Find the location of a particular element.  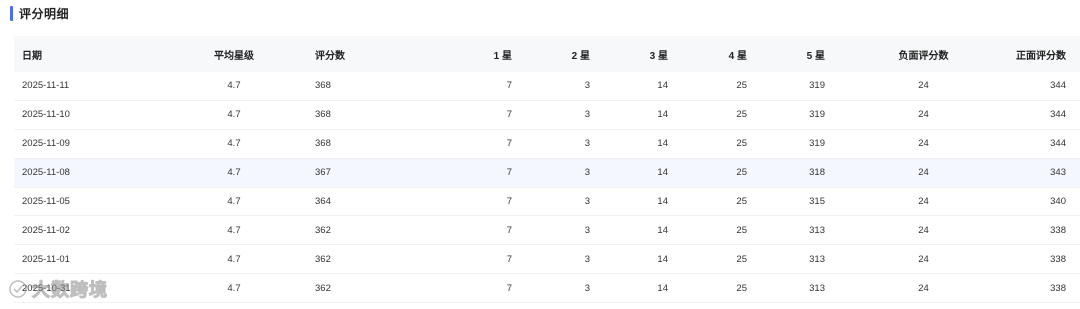

header-1-star: 1 星 is located at coordinates (434, 54).